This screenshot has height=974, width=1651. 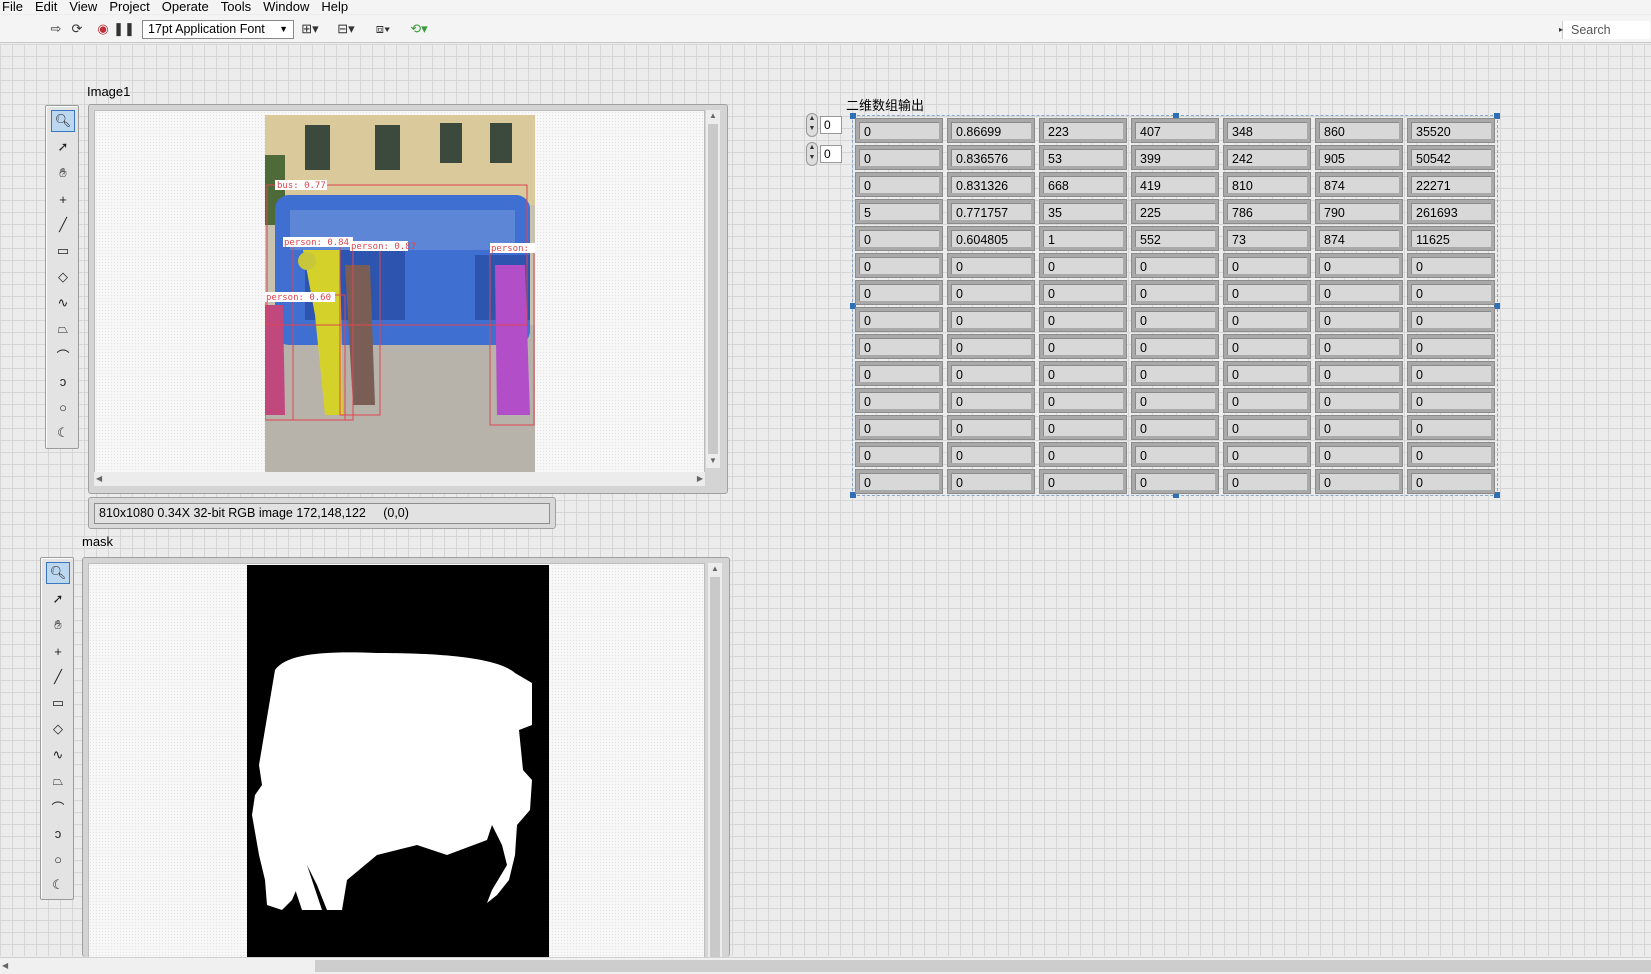 I want to click on menu-project: Project, so click(x=129, y=7).